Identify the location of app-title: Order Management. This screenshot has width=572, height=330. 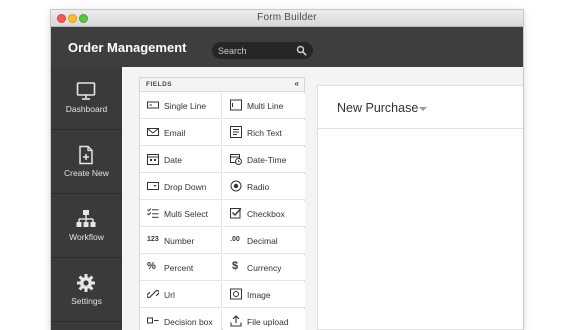
(127, 47).